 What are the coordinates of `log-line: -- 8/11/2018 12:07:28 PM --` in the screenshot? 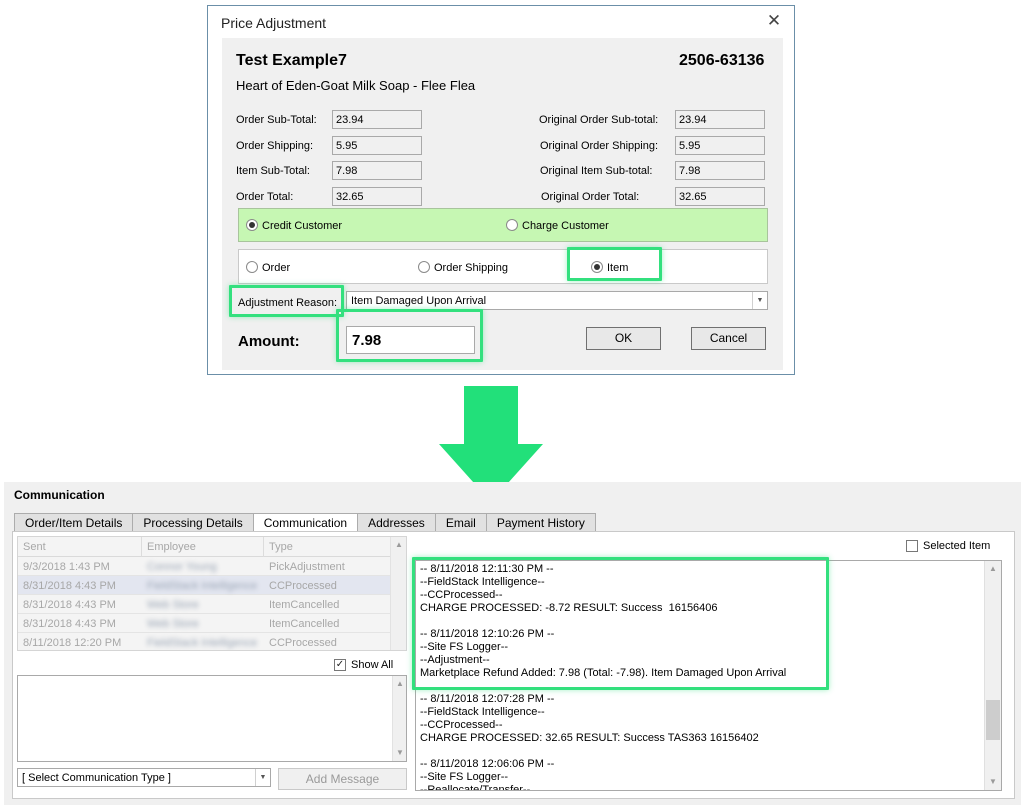 It's located at (487, 699).